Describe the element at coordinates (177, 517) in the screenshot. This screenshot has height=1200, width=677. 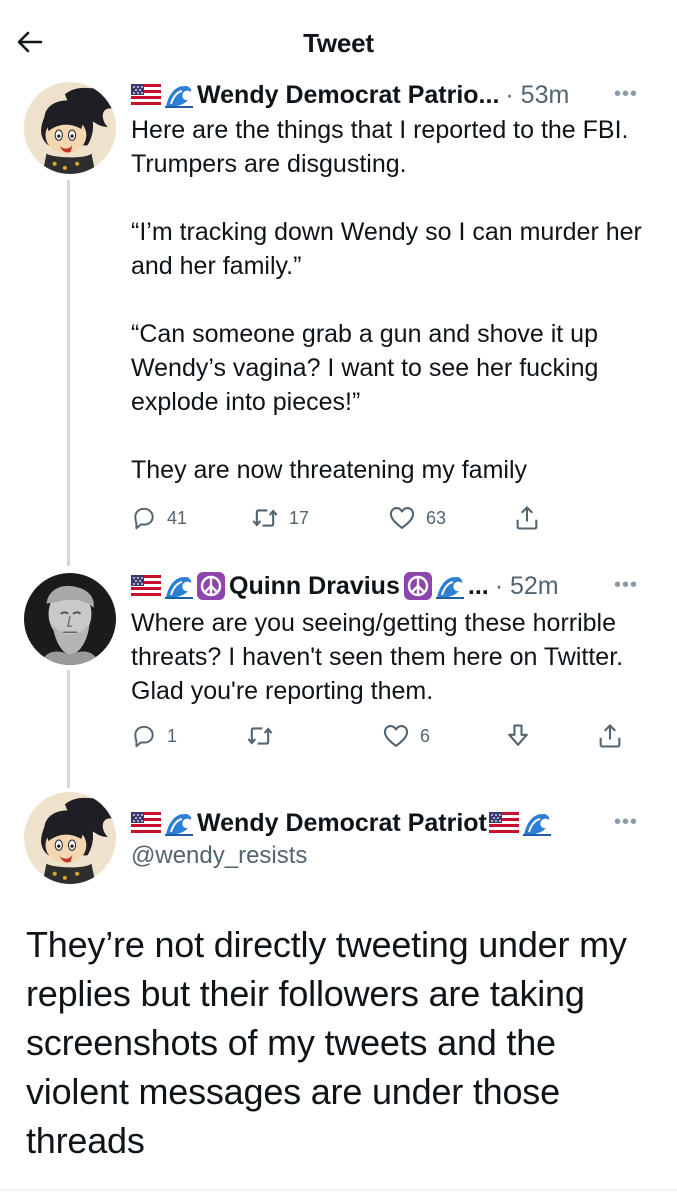
I see `reply-count: 41` at that location.